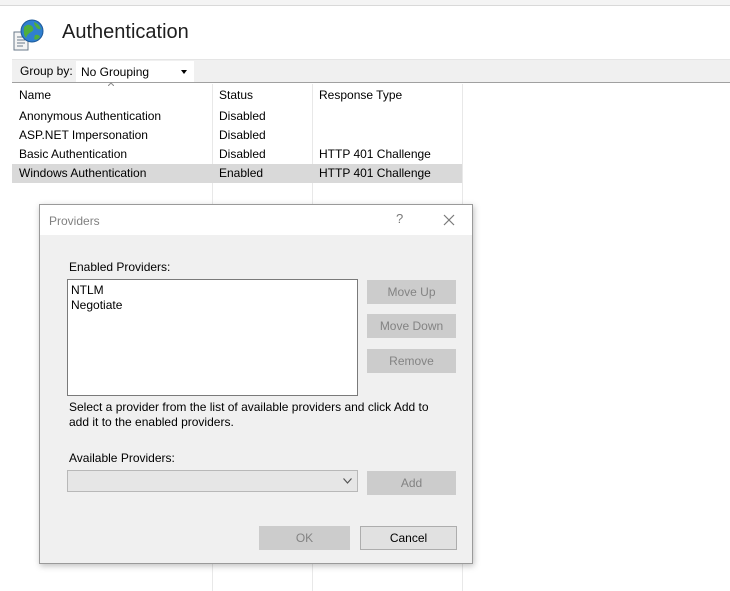  What do you see at coordinates (408, 538) in the screenshot?
I see `cancel-button: Cancel` at bounding box center [408, 538].